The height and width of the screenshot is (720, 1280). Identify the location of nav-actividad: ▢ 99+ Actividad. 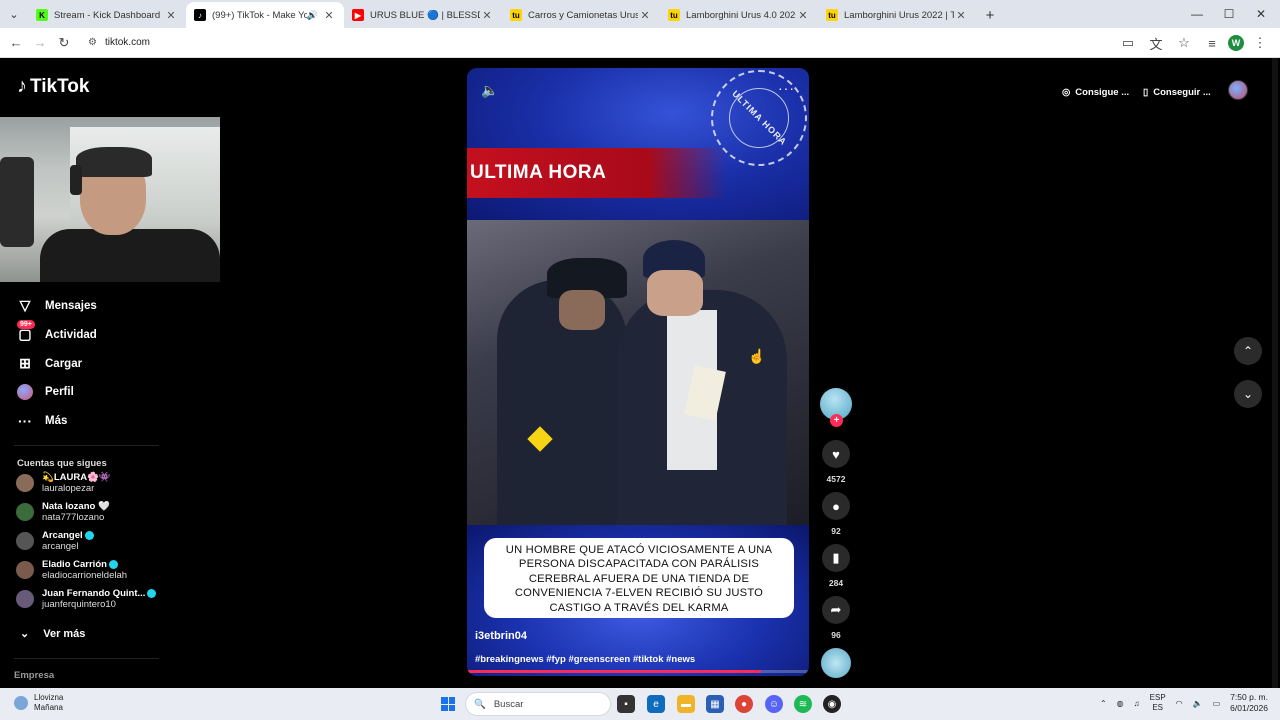
(57, 331).